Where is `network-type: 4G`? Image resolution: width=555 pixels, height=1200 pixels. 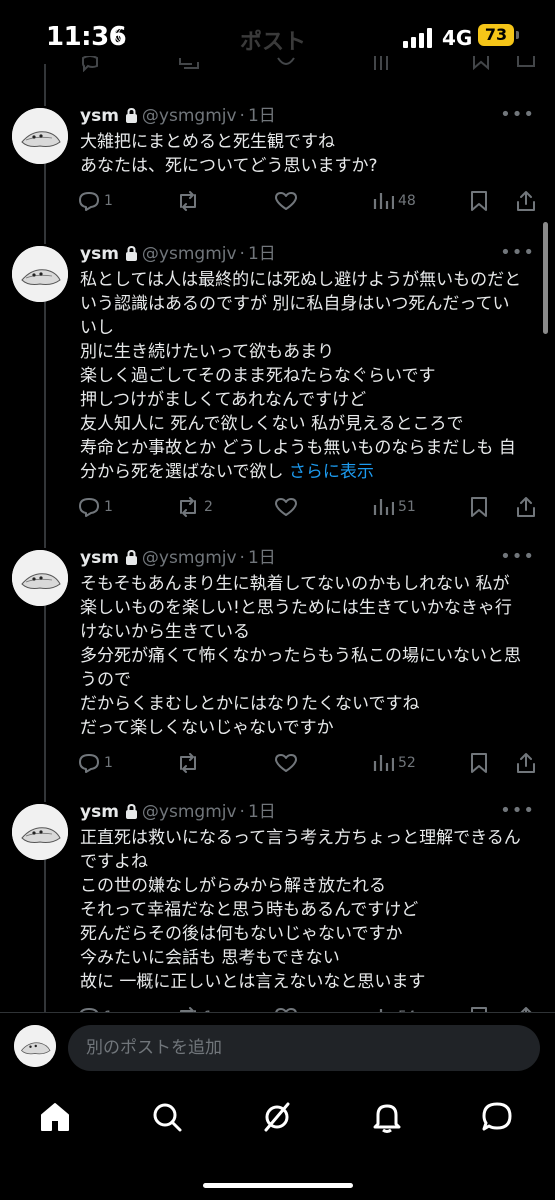
network-type: 4G is located at coordinates (457, 38).